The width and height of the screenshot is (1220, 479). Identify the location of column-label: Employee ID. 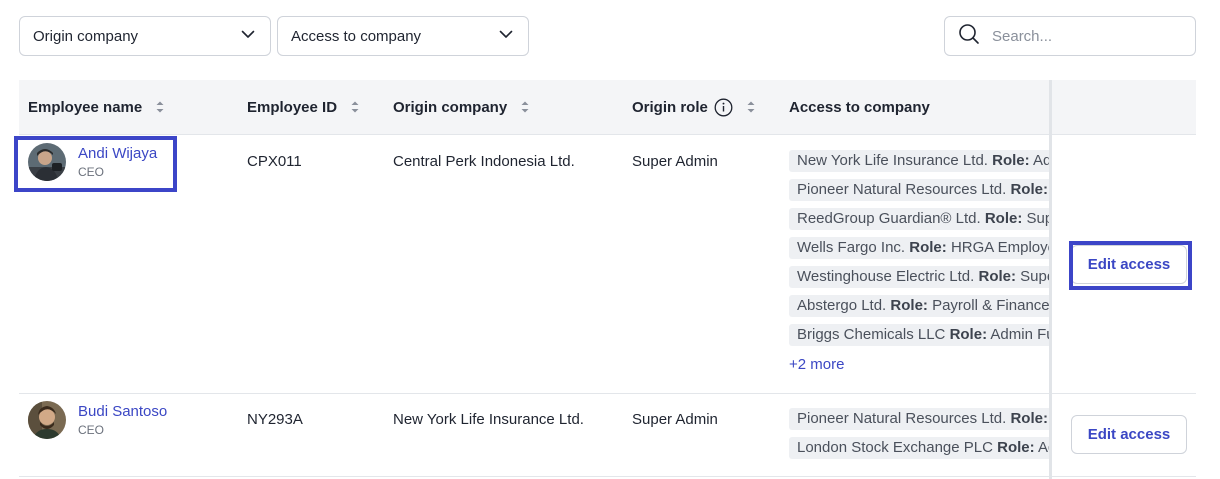
(292, 107).